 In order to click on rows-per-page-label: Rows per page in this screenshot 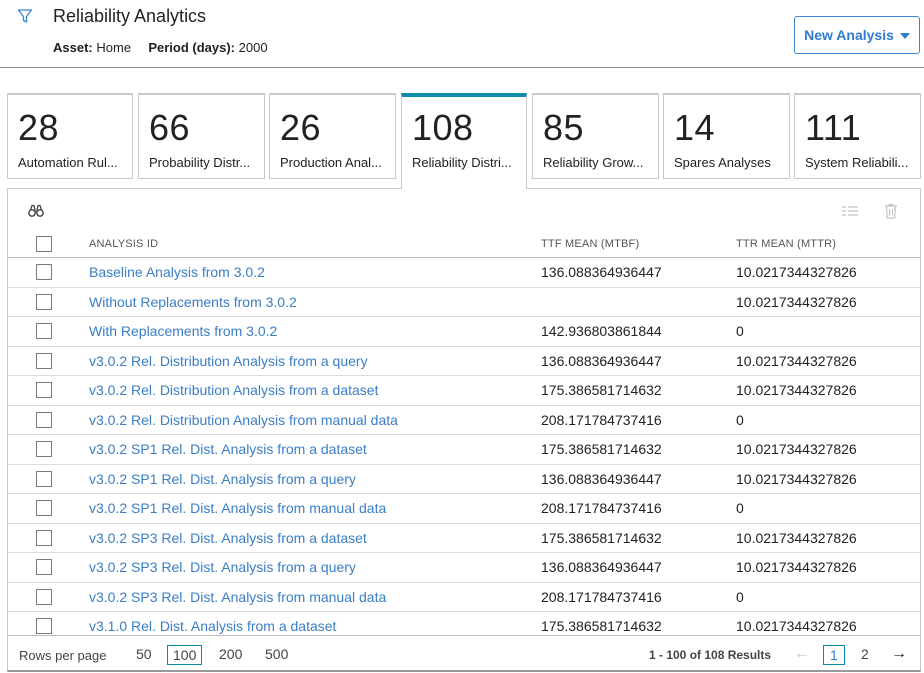, I will do `click(63, 655)`.